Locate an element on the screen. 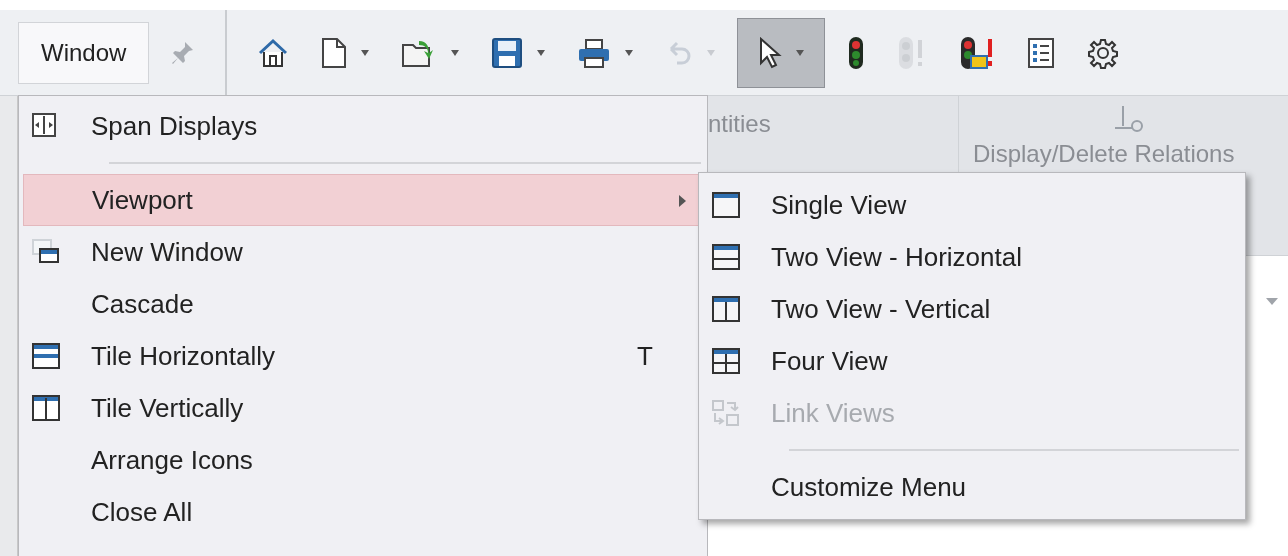 The width and height of the screenshot is (1288, 556). menu-item: Customize Menu is located at coordinates (972, 487).